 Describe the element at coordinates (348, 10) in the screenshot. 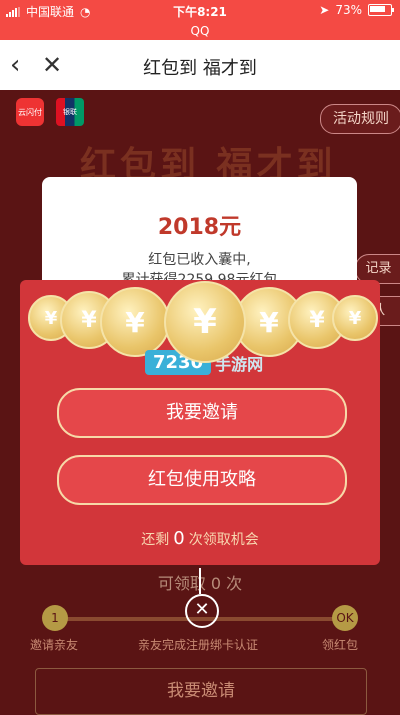

I see `battery-percent: 73%` at that location.